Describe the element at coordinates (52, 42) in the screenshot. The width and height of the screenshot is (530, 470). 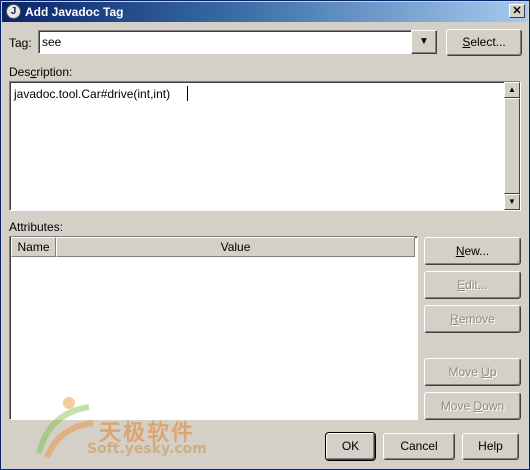
I see `tag-value: see` at that location.